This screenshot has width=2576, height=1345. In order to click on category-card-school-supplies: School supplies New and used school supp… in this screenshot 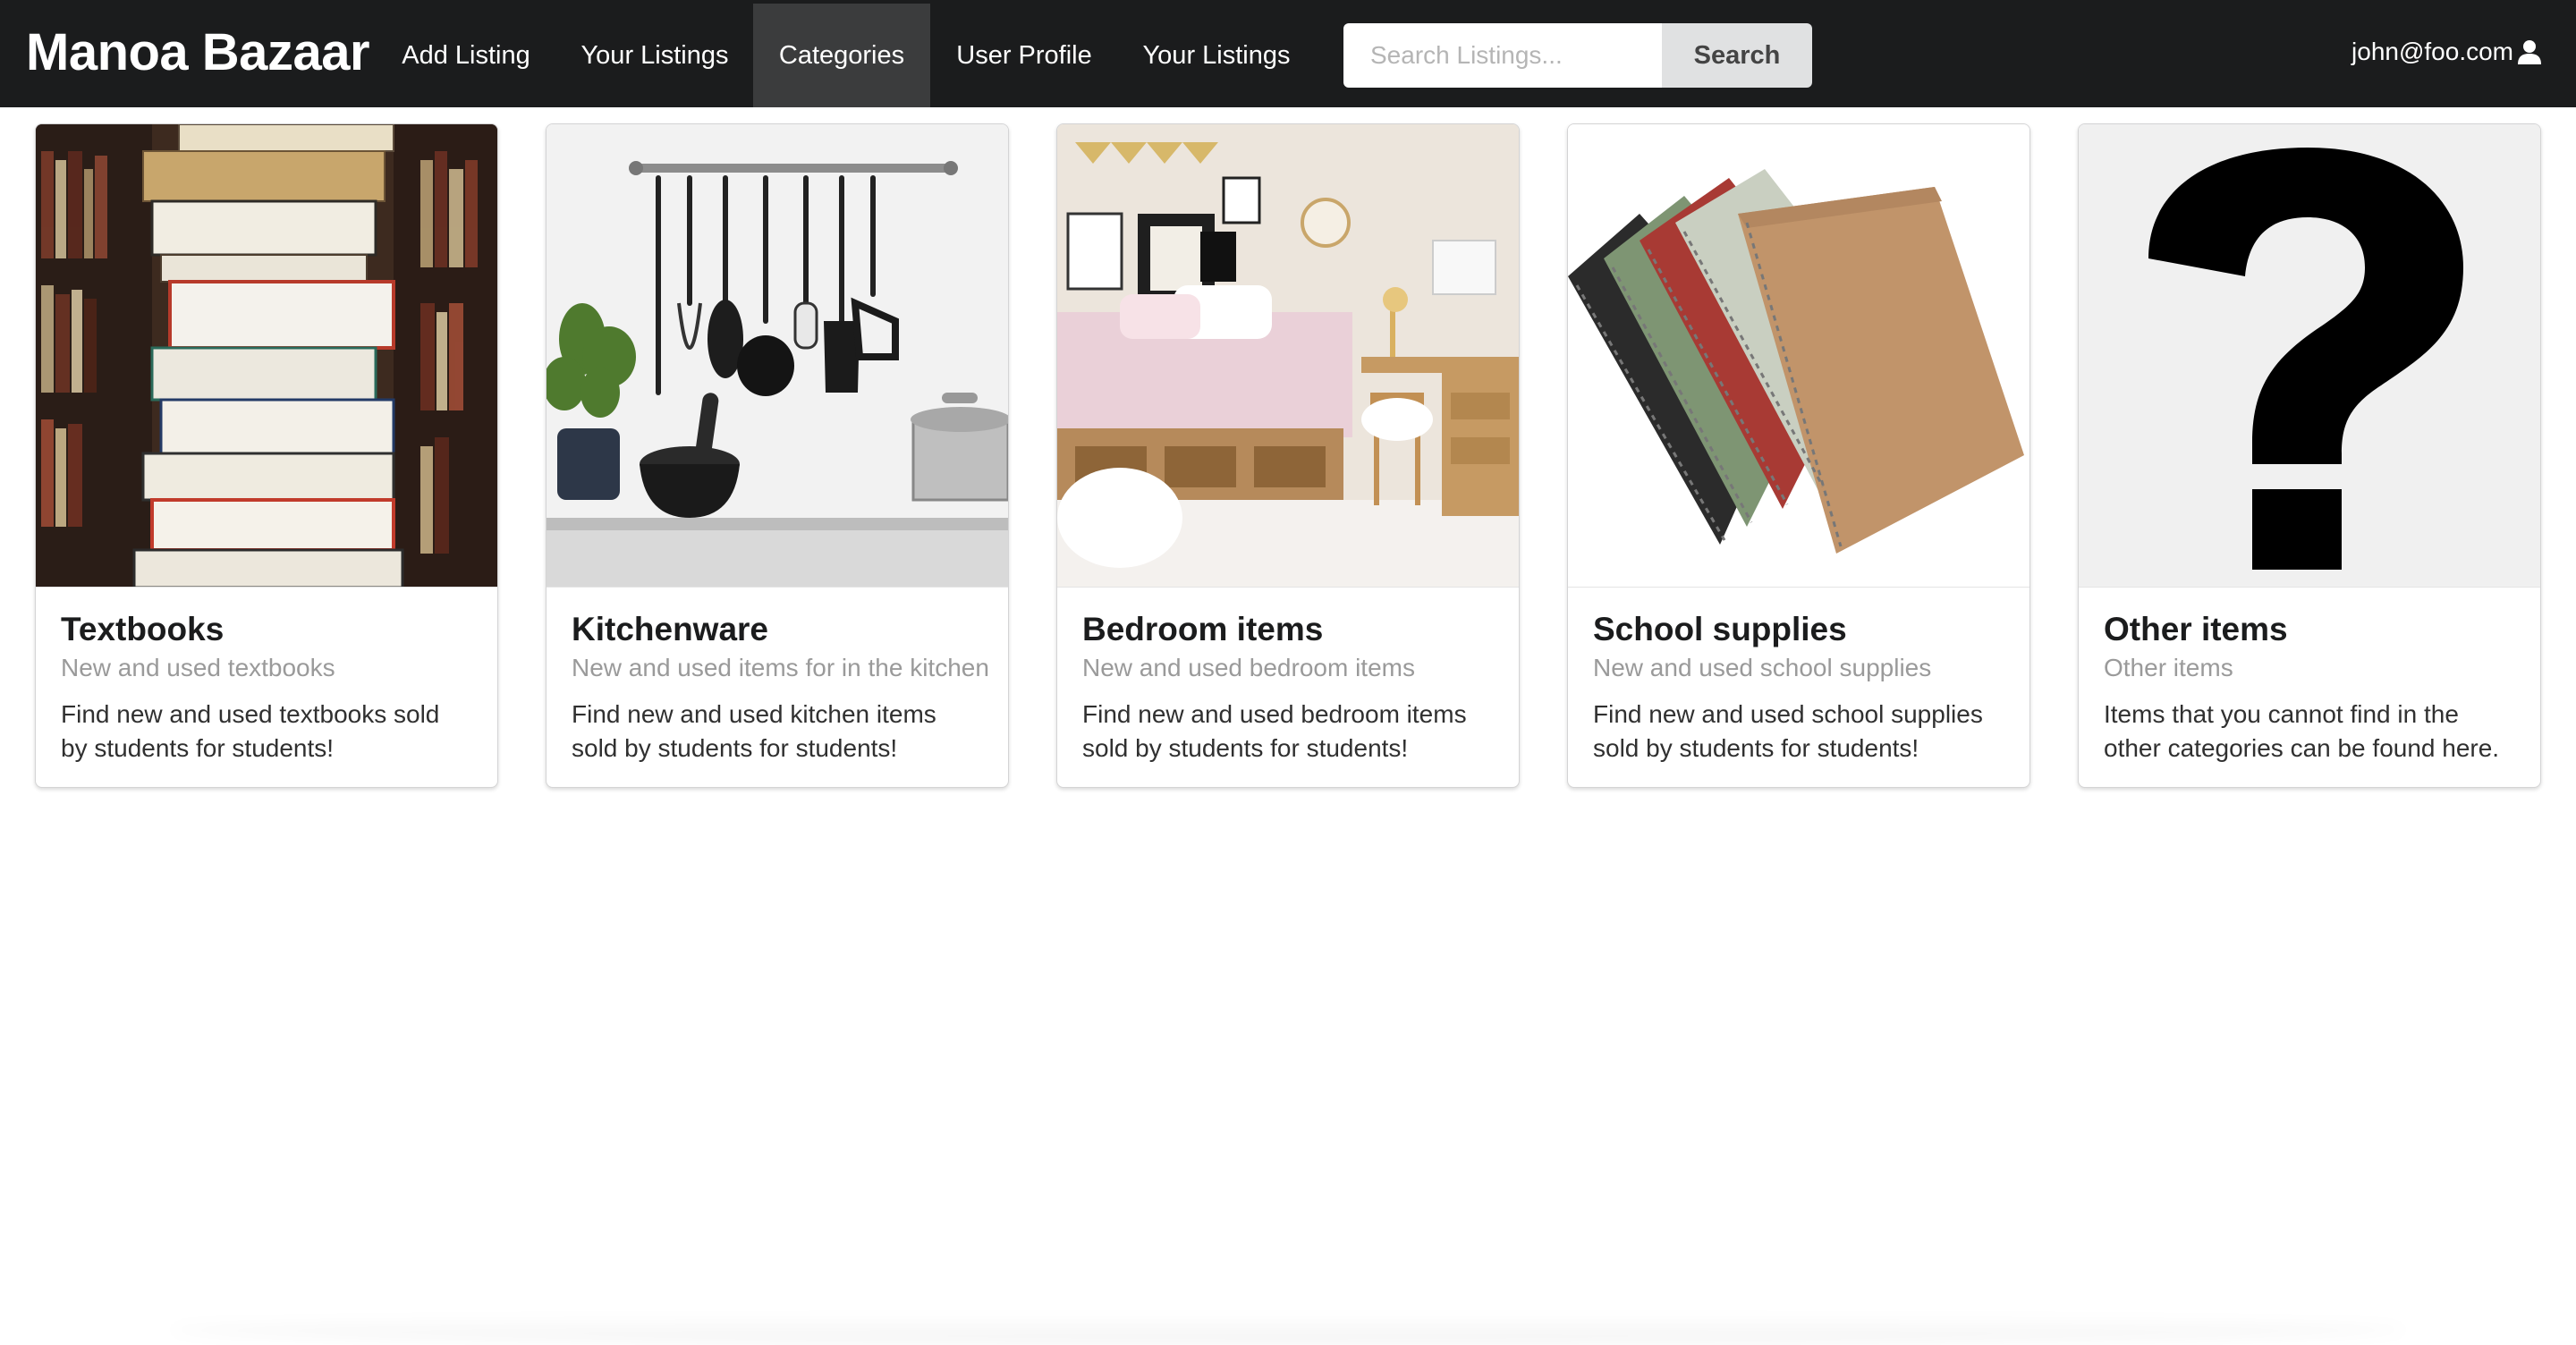, I will do `click(1798, 455)`.